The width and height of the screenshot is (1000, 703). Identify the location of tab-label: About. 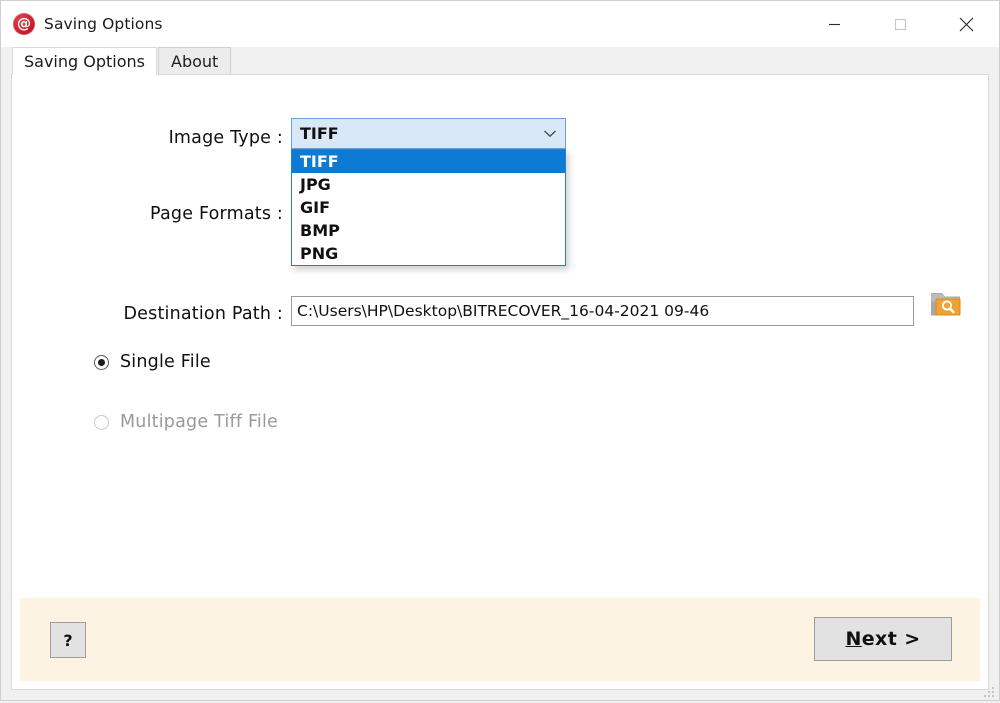
(195, 61).